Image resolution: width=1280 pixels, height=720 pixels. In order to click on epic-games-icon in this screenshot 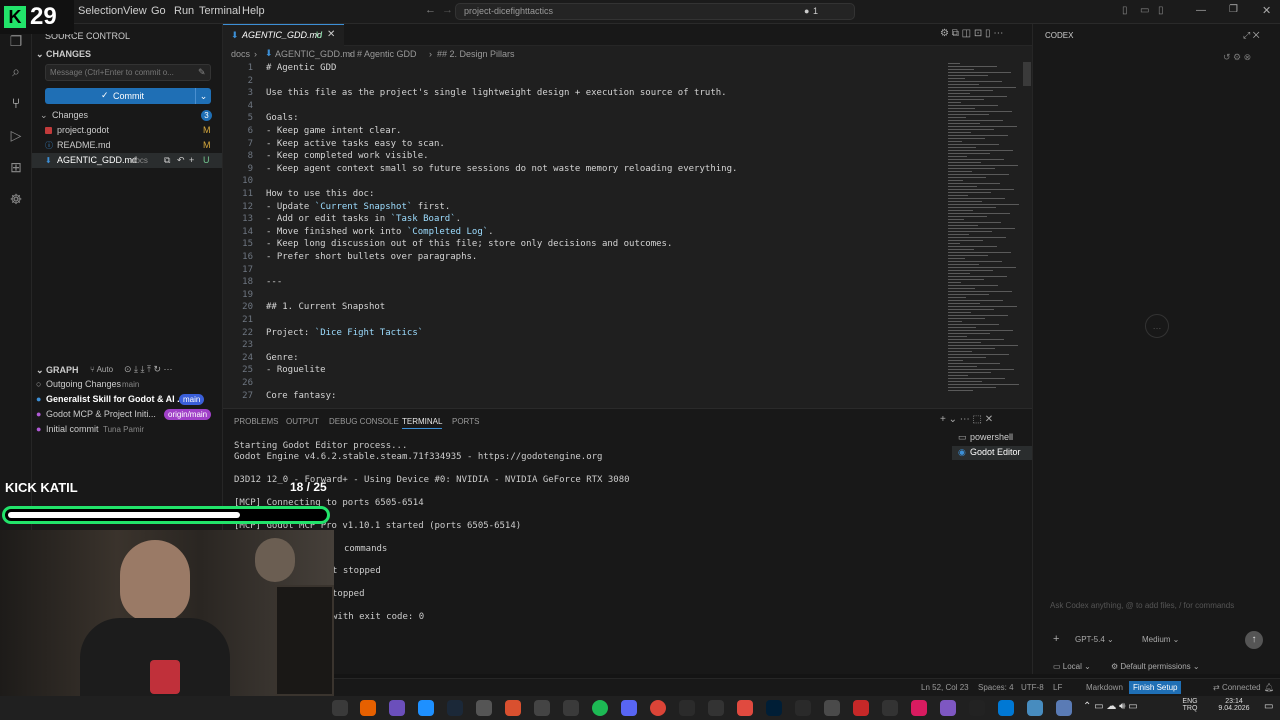, I will do `click(803, 708)`.